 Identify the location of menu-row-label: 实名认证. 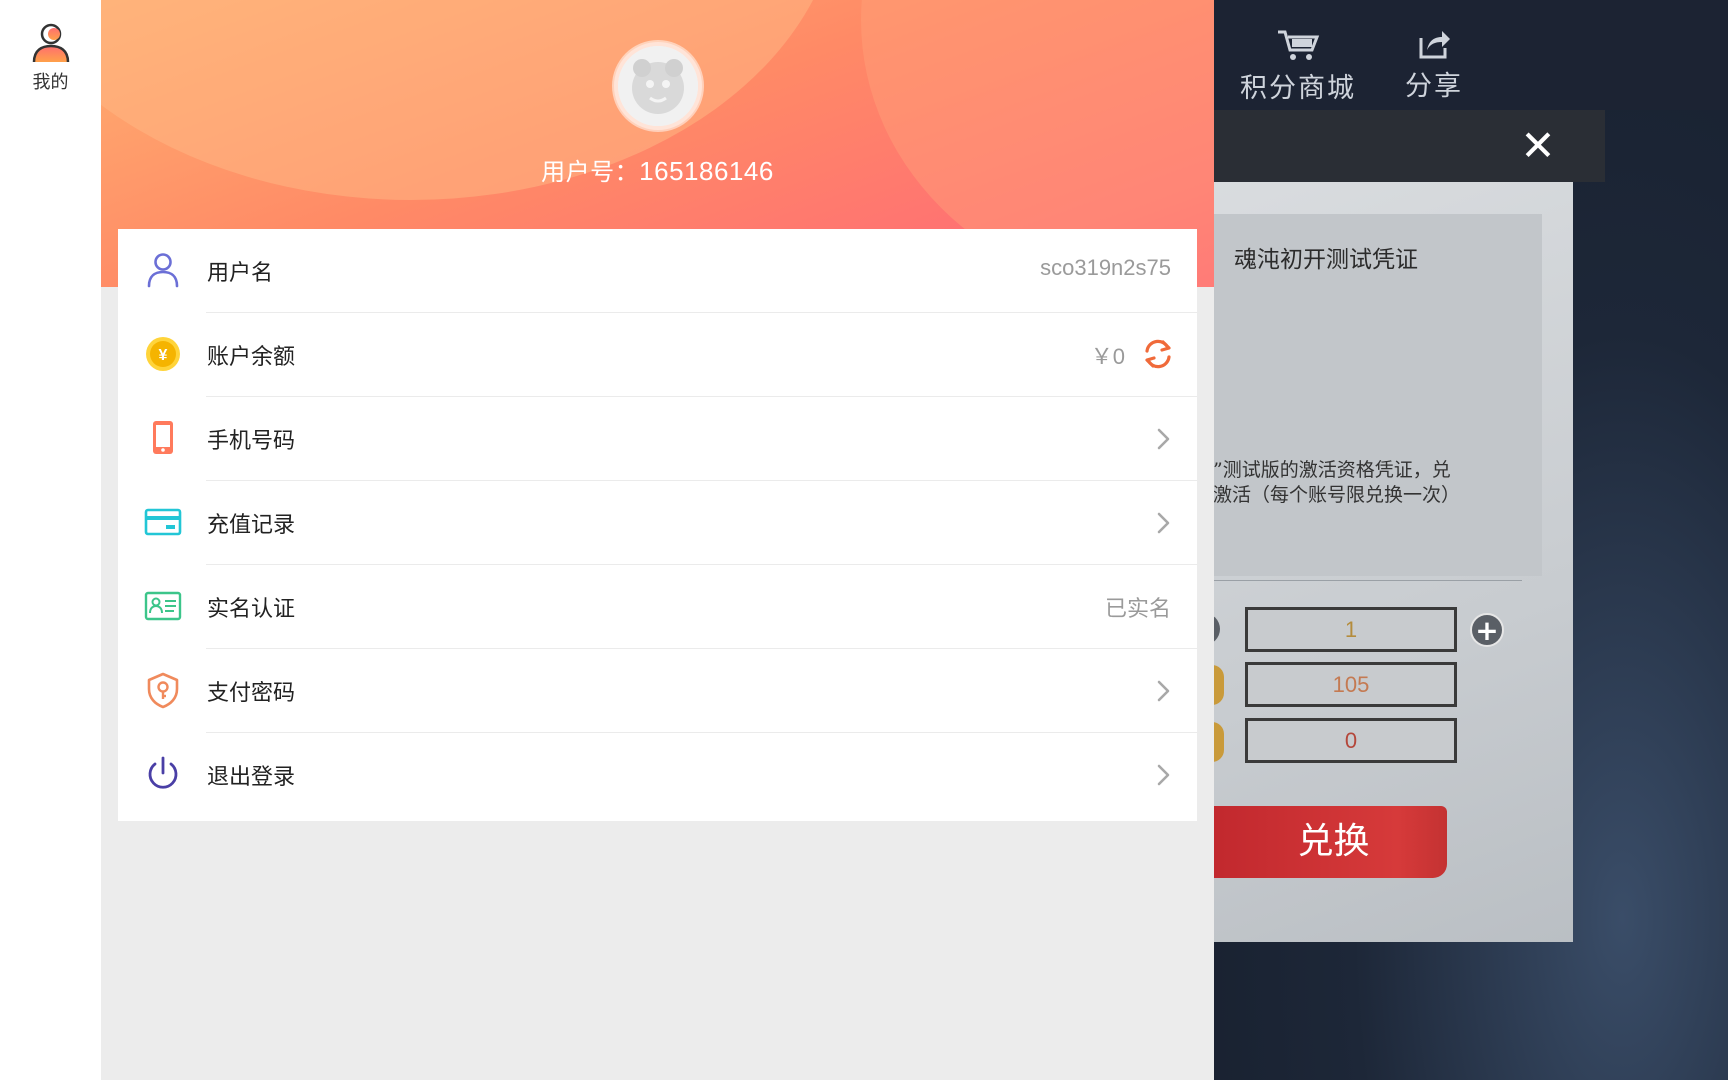
(251, 609).